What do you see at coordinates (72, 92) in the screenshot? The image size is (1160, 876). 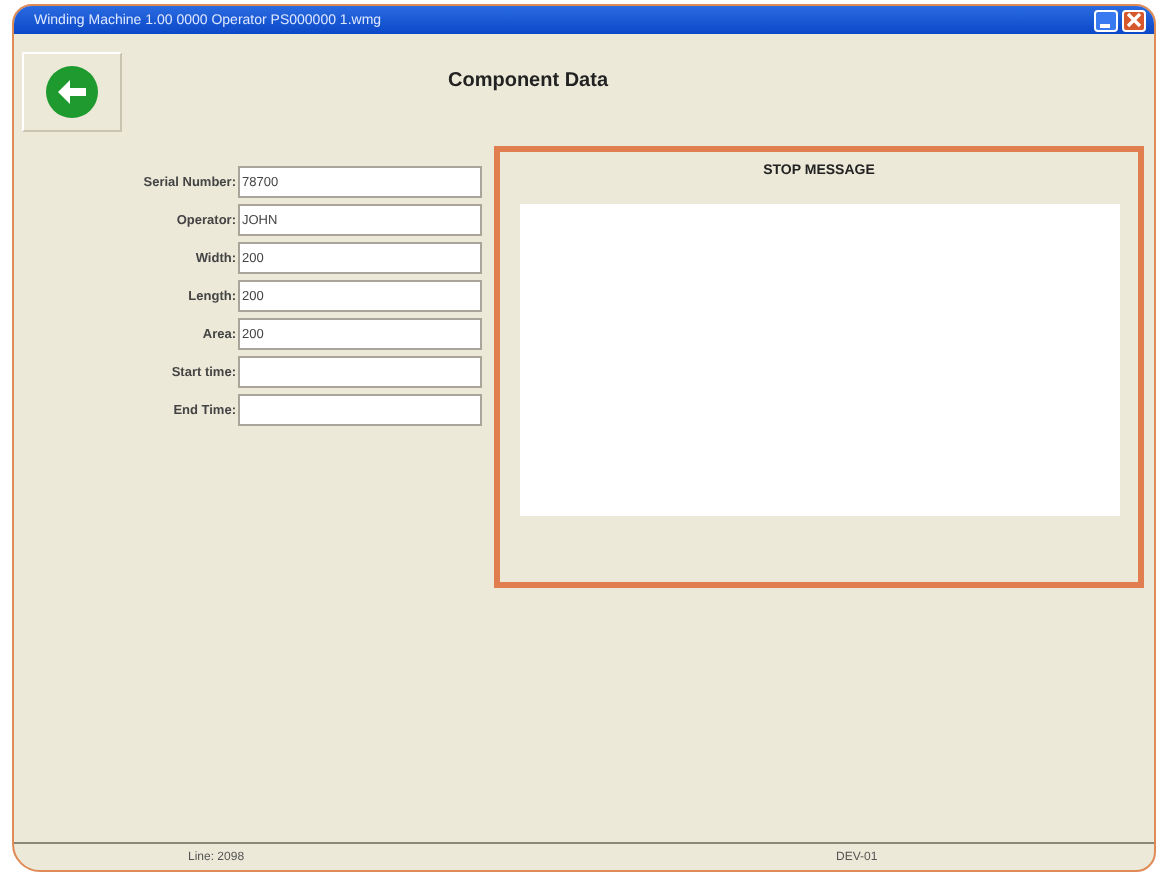 I see `back-button` at bounding box center [72, 92].